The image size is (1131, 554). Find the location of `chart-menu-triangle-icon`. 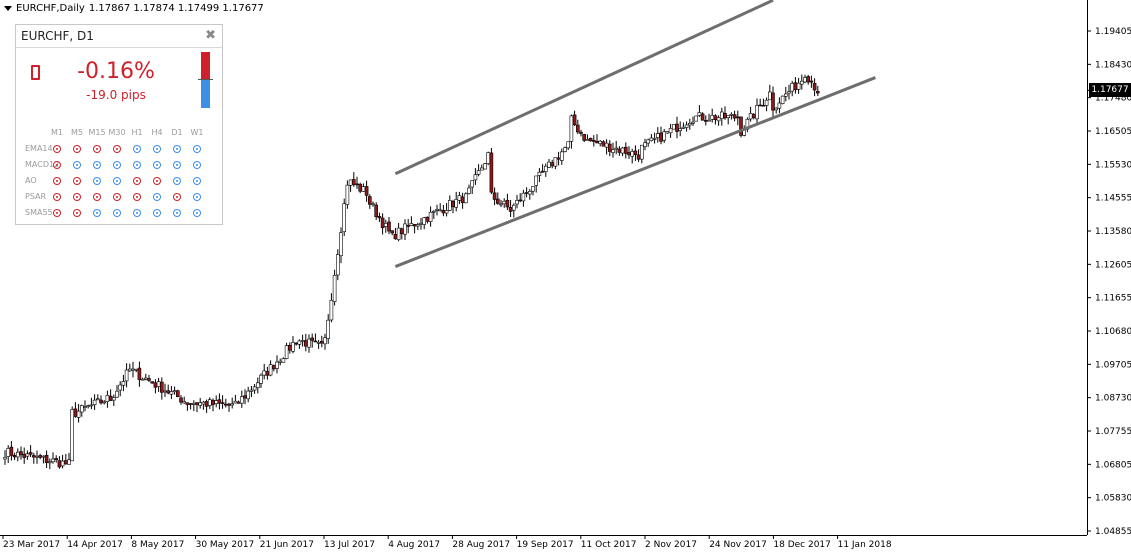

chart-menu-triangle-icon is located at coordinates (8, 8).